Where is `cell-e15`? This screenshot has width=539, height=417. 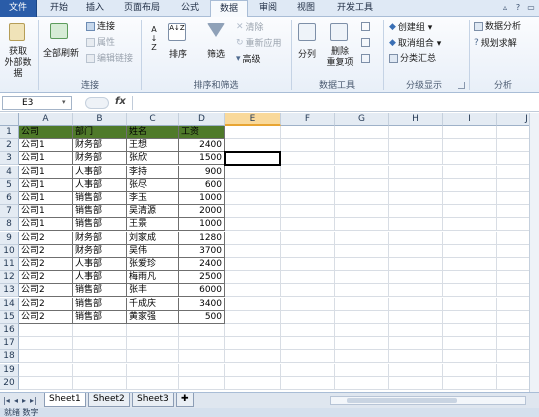
cell-e15 is located at coordinates (253, 317).